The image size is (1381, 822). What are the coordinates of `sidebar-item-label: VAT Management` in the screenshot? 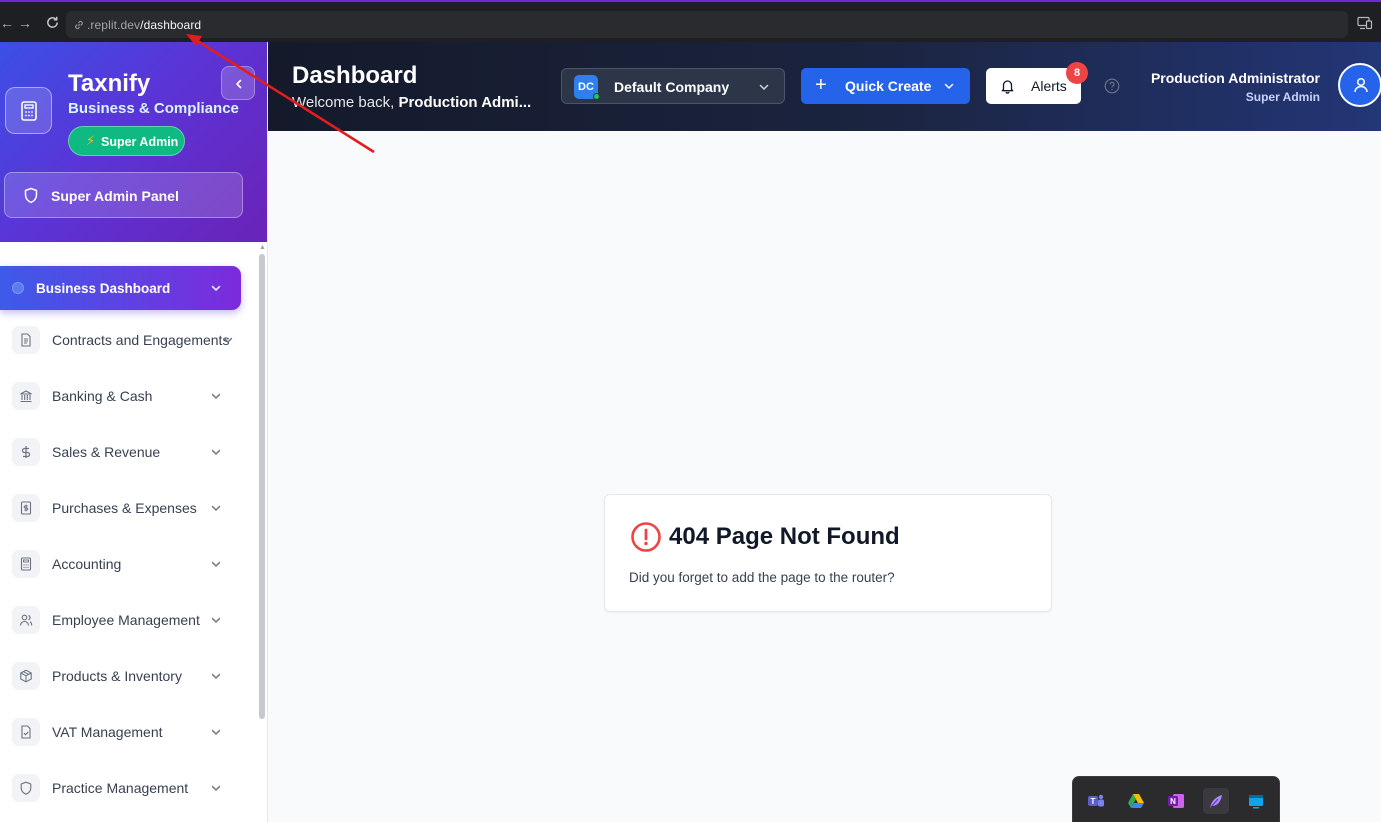 It's located at (107, 732).